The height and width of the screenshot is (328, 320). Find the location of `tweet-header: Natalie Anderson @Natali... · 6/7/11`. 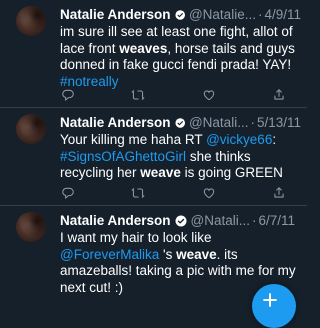

tweet-header: Natalie Anderson @Natali... · 6/7/11 is located at coordinates (180, 220).